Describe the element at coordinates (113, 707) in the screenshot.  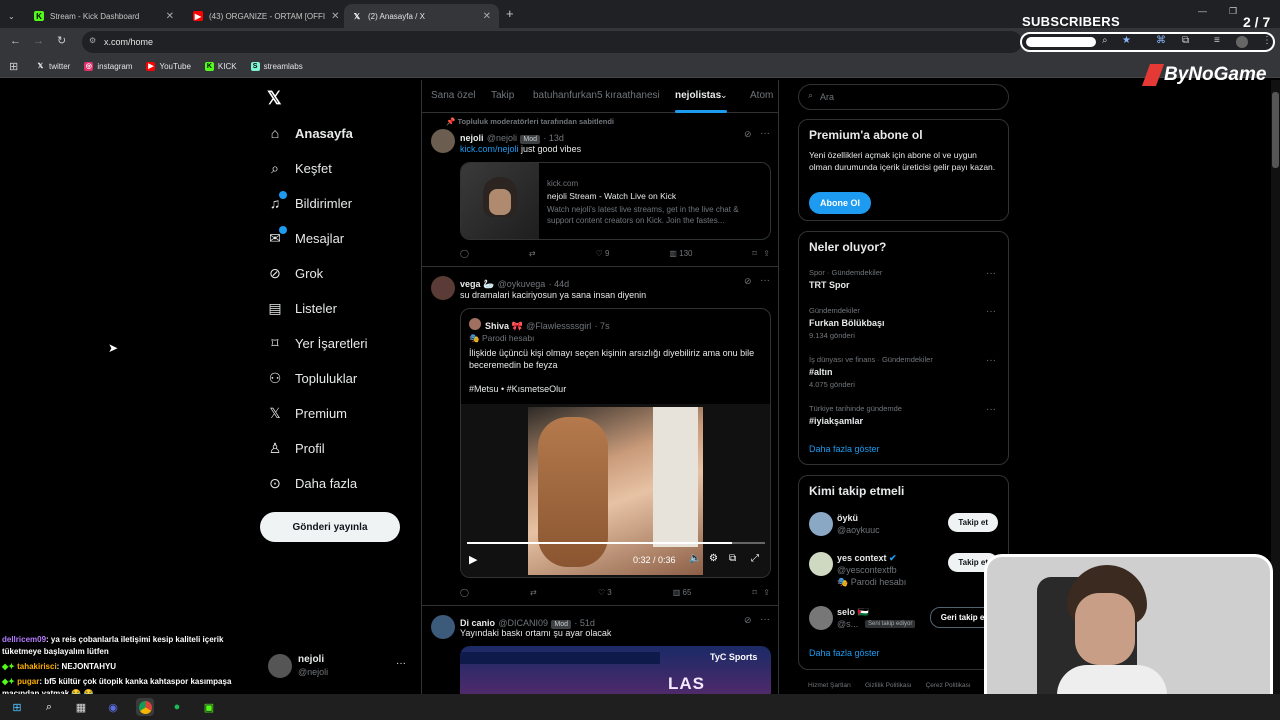
I see `discord-icon: ◉` at that location.